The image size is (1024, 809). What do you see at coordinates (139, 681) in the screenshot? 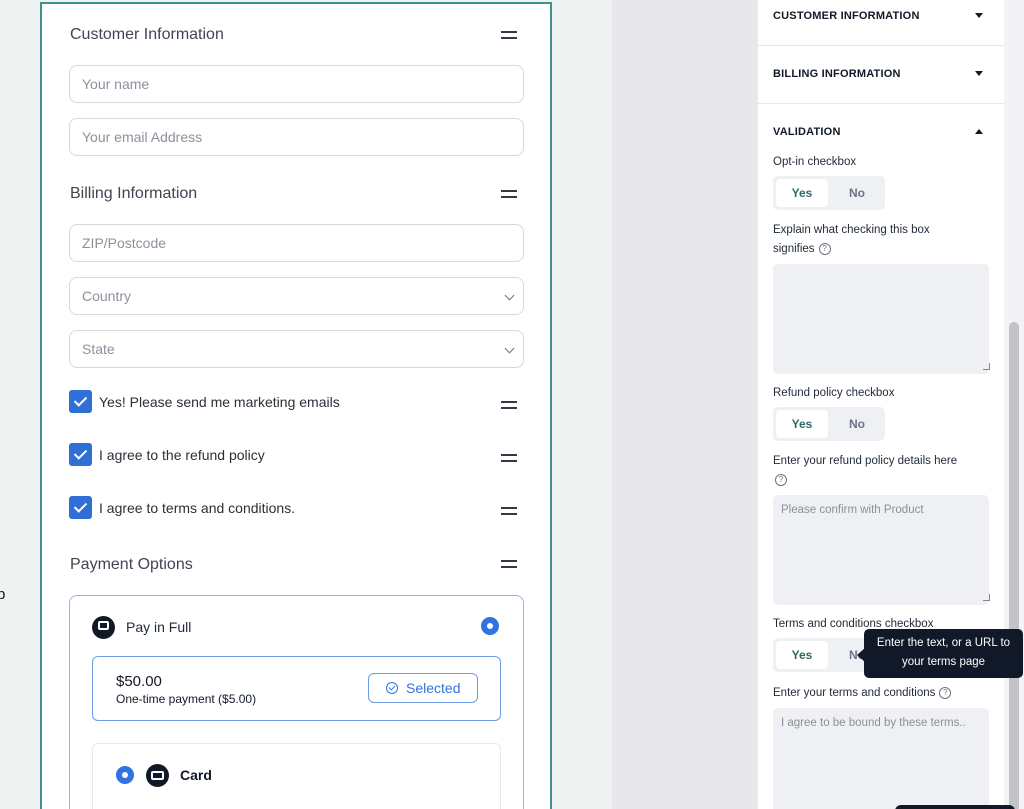
I see `price-amount: $50.00` at bounding box center [139, 681].